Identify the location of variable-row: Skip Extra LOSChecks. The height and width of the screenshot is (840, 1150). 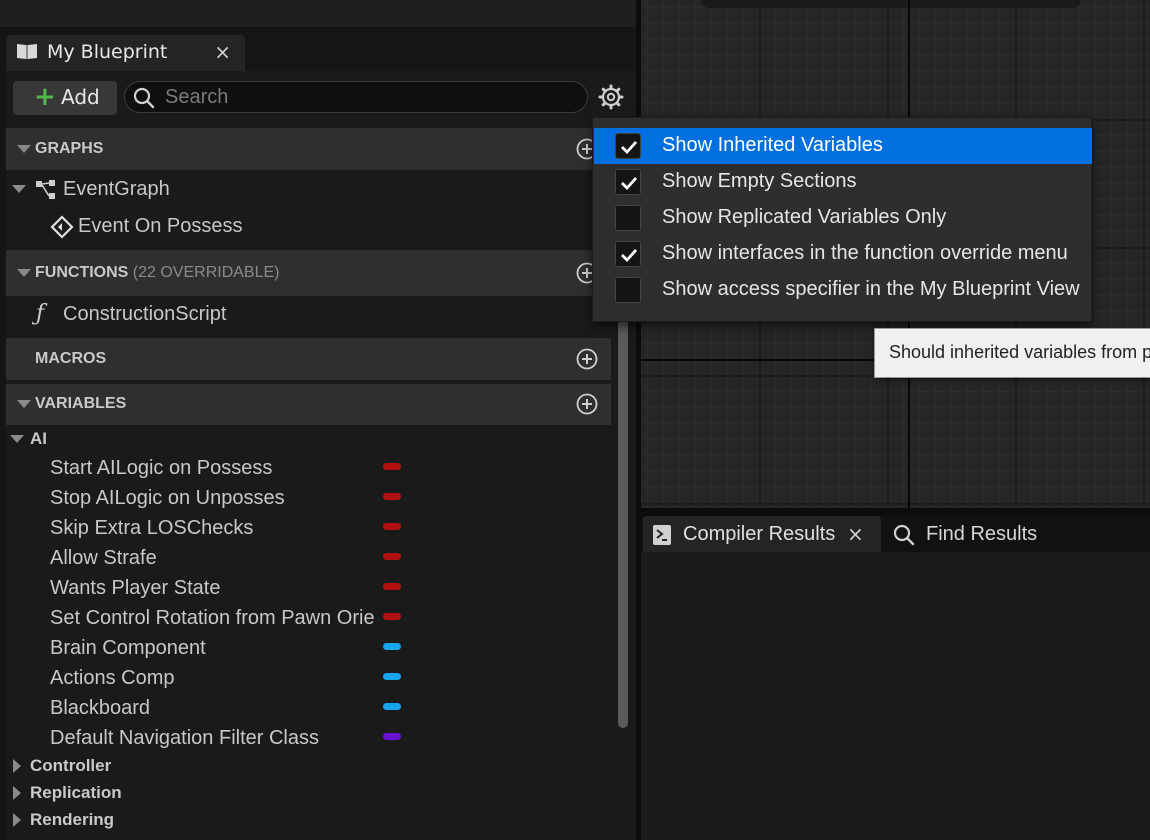
(305, 530).